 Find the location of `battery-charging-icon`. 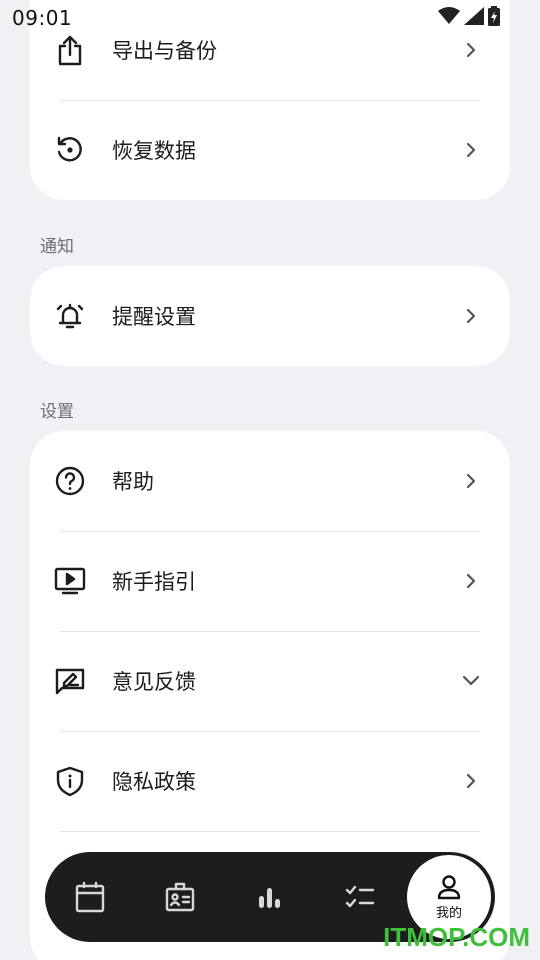

battery-charging-icon is located at coordinates (494, 16).